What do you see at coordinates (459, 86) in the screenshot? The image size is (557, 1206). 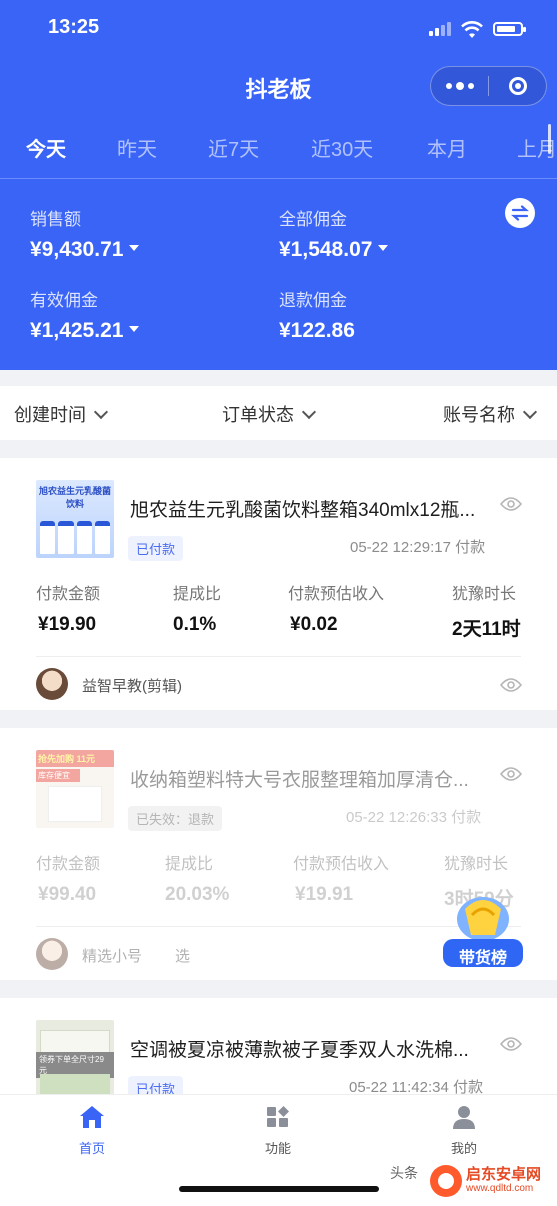 I see `more-icon` at bounding box center [459, 86].